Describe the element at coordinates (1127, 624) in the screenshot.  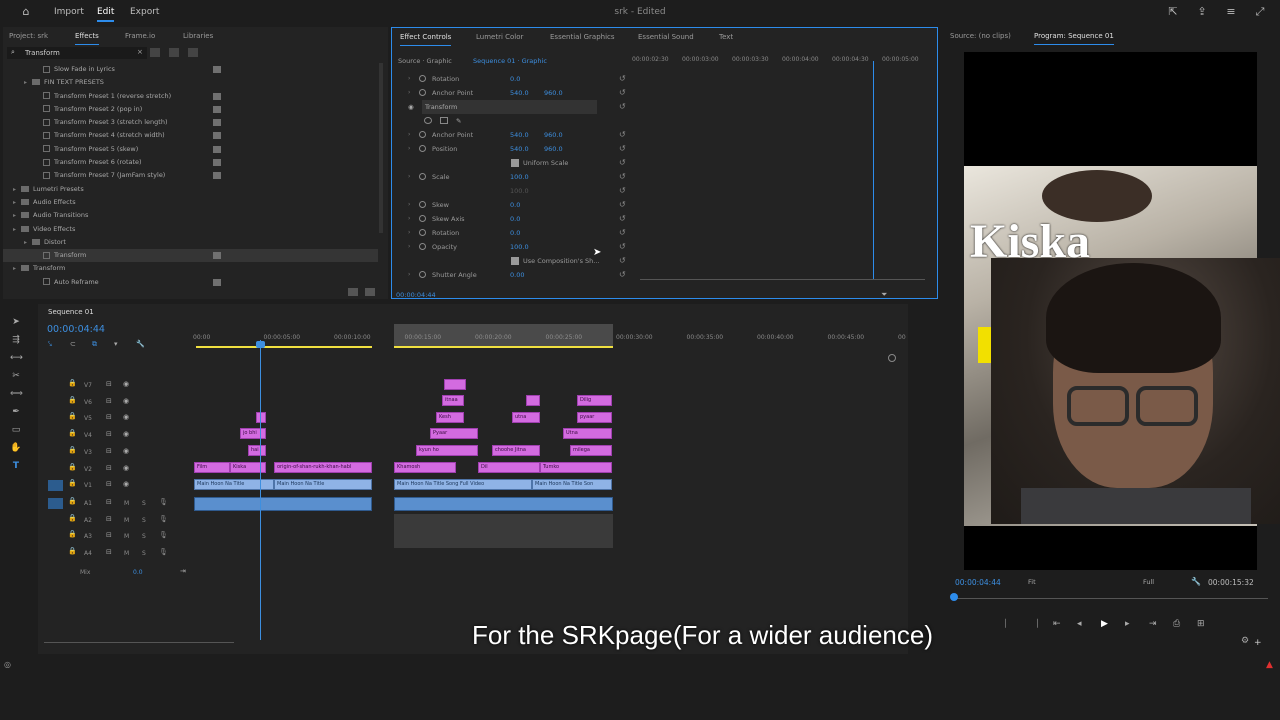
I see `step-forward-icon: ▸` at that location.